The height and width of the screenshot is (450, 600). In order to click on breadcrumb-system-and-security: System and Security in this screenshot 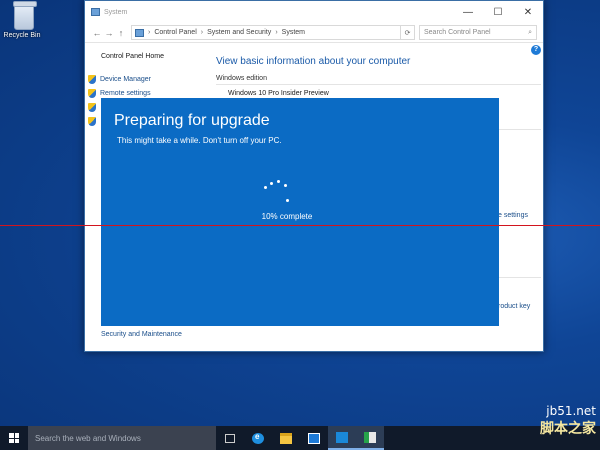, I will do `click(239, 32)`.